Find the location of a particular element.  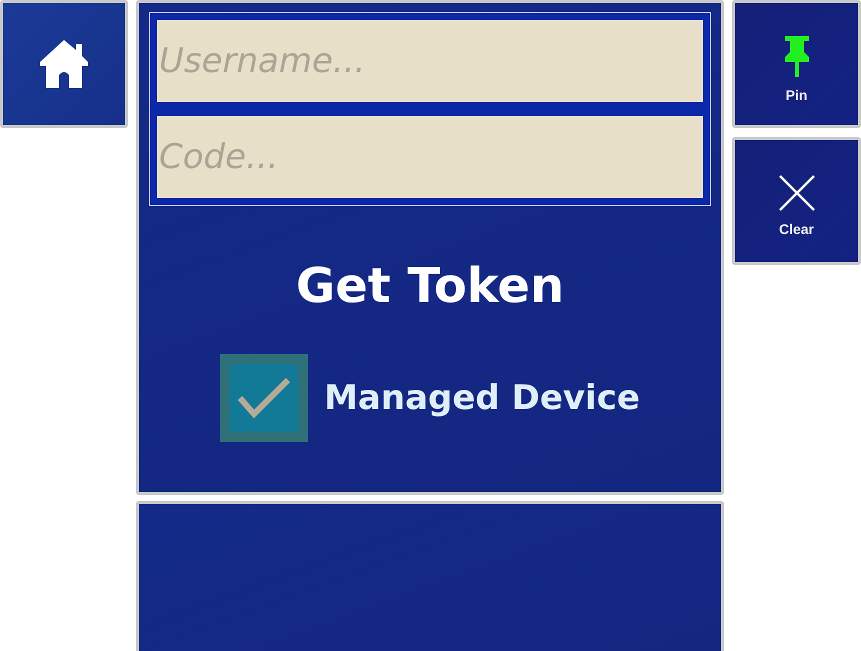

home-icon is located at coordinates (64, 64).